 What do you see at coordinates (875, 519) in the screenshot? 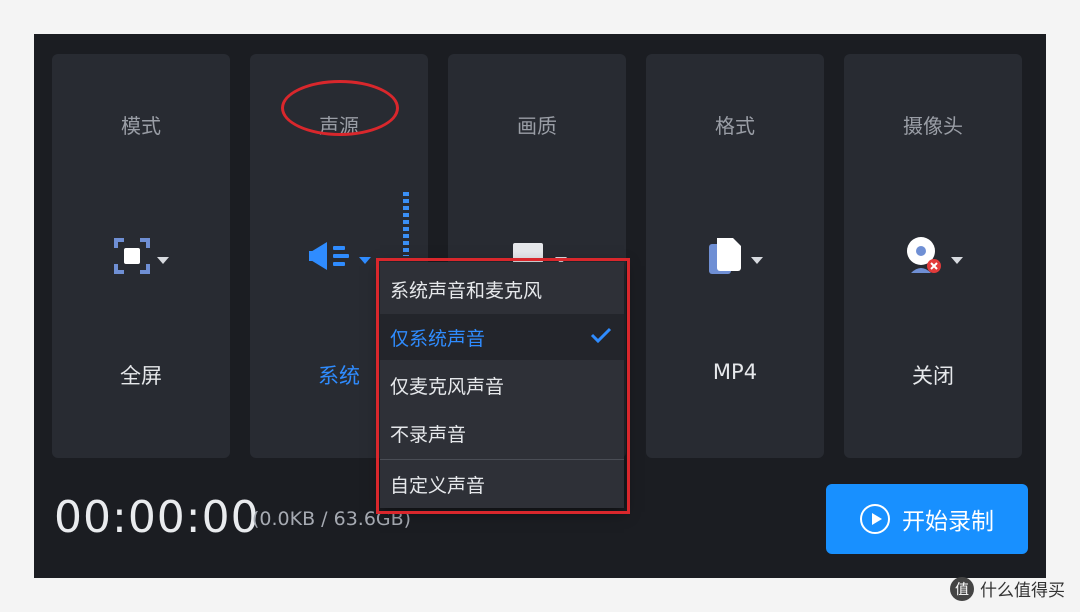
I see `play-icon` at bounding box center [875, 519].